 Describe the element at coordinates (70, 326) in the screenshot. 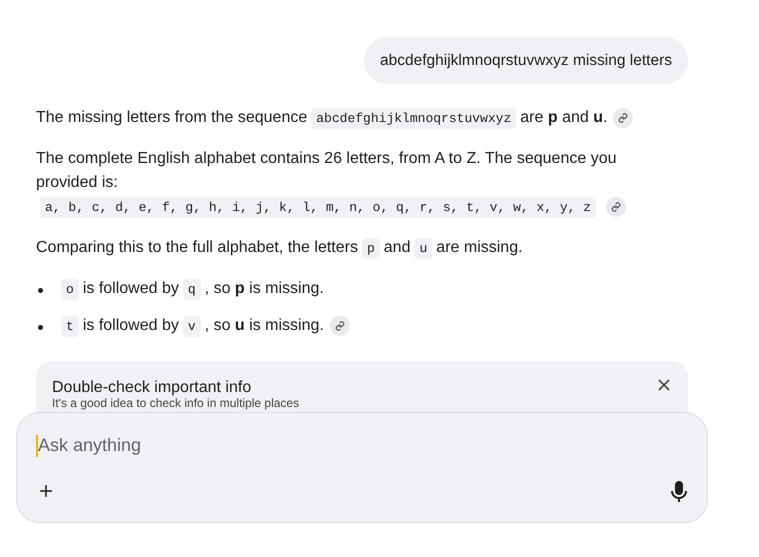

I see `inline-code: t` at that location.